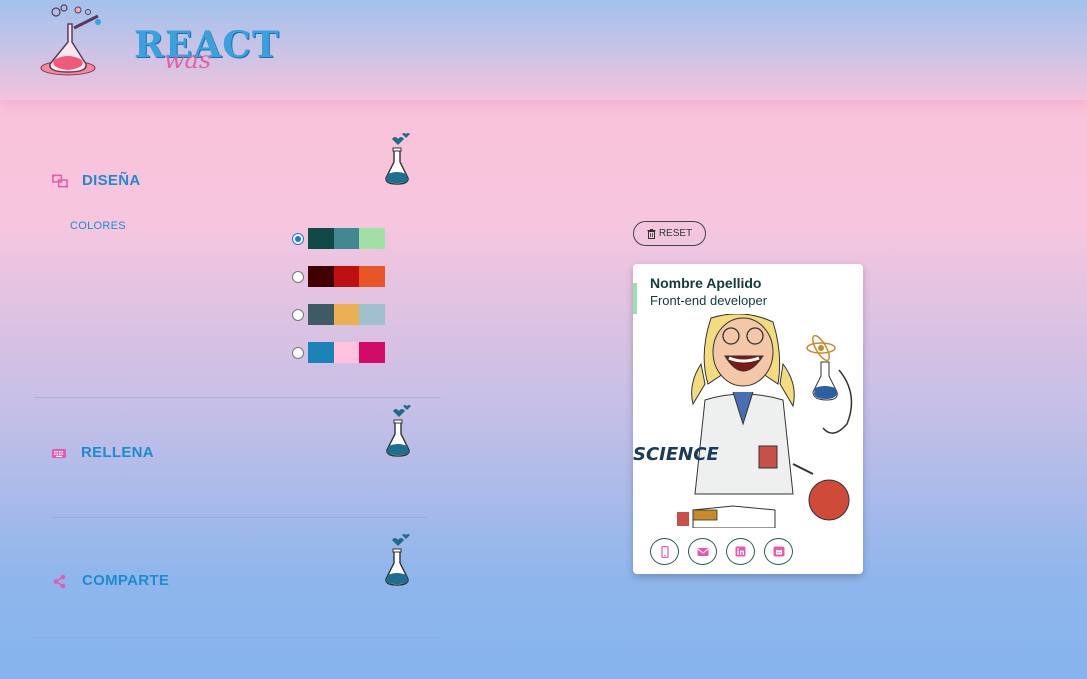 Image resolution: width=1087 pixels, height=679 pixels. I want to click on linkedin-icon, so click(740, 551).